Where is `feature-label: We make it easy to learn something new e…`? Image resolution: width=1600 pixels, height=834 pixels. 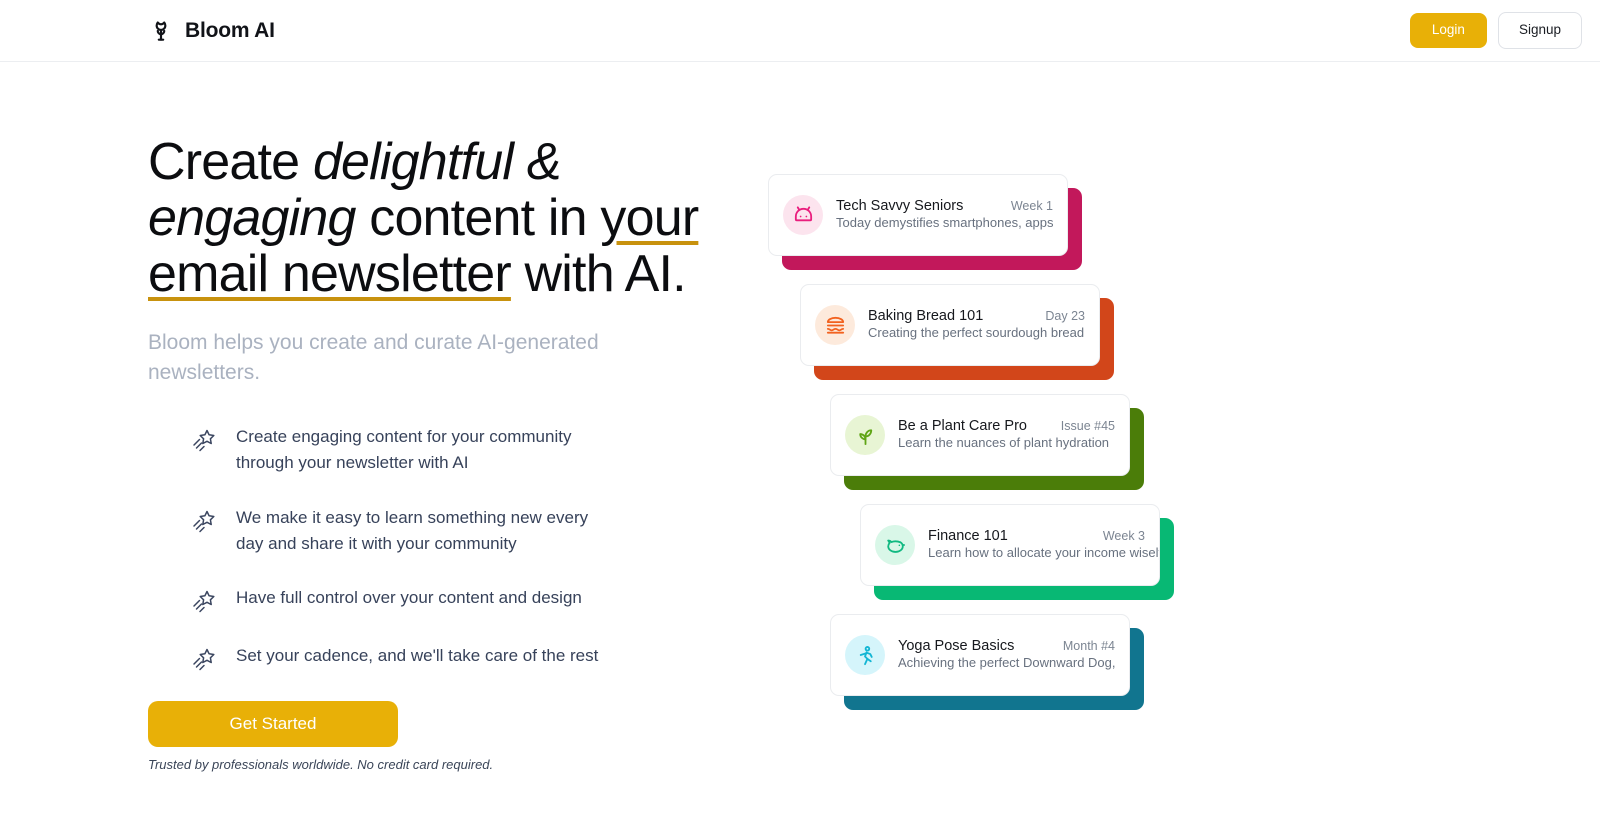
feature-label: We make it easy to learn something new e… is located at coordinates (412, 530).